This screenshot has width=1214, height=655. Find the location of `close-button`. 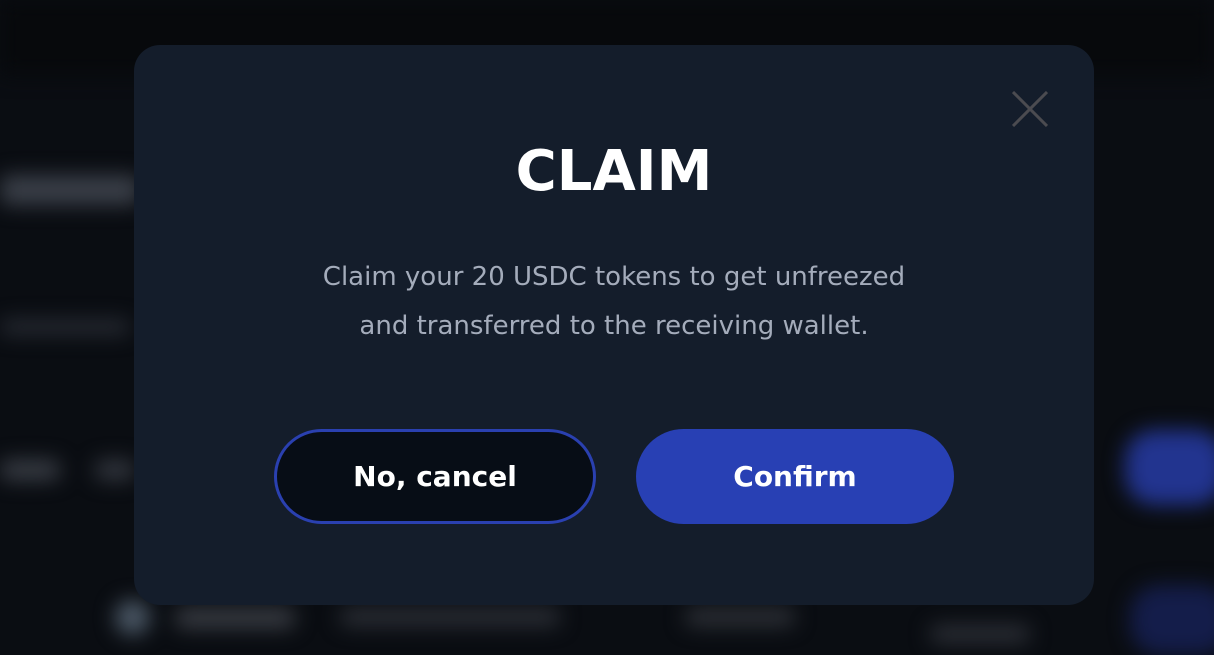

close-button is located at coordinates (1030, 109).